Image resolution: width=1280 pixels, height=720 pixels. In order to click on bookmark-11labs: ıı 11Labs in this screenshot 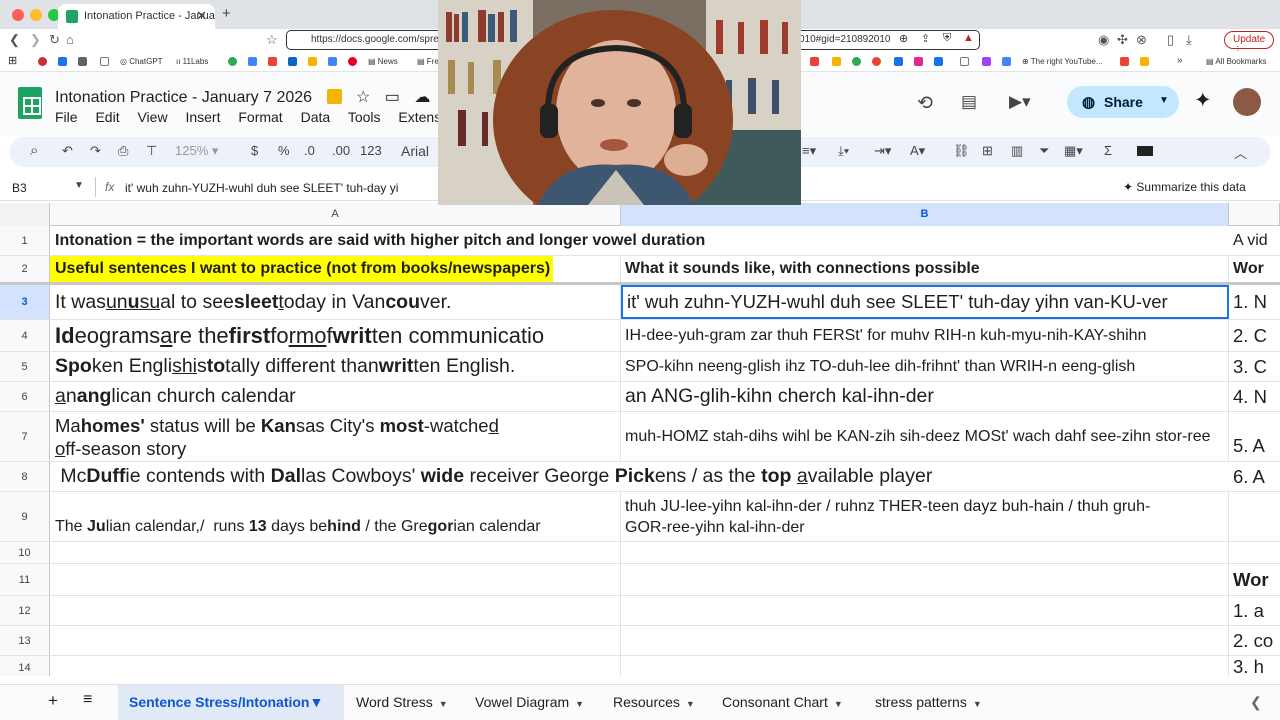, I will do `click(192, 61)`.